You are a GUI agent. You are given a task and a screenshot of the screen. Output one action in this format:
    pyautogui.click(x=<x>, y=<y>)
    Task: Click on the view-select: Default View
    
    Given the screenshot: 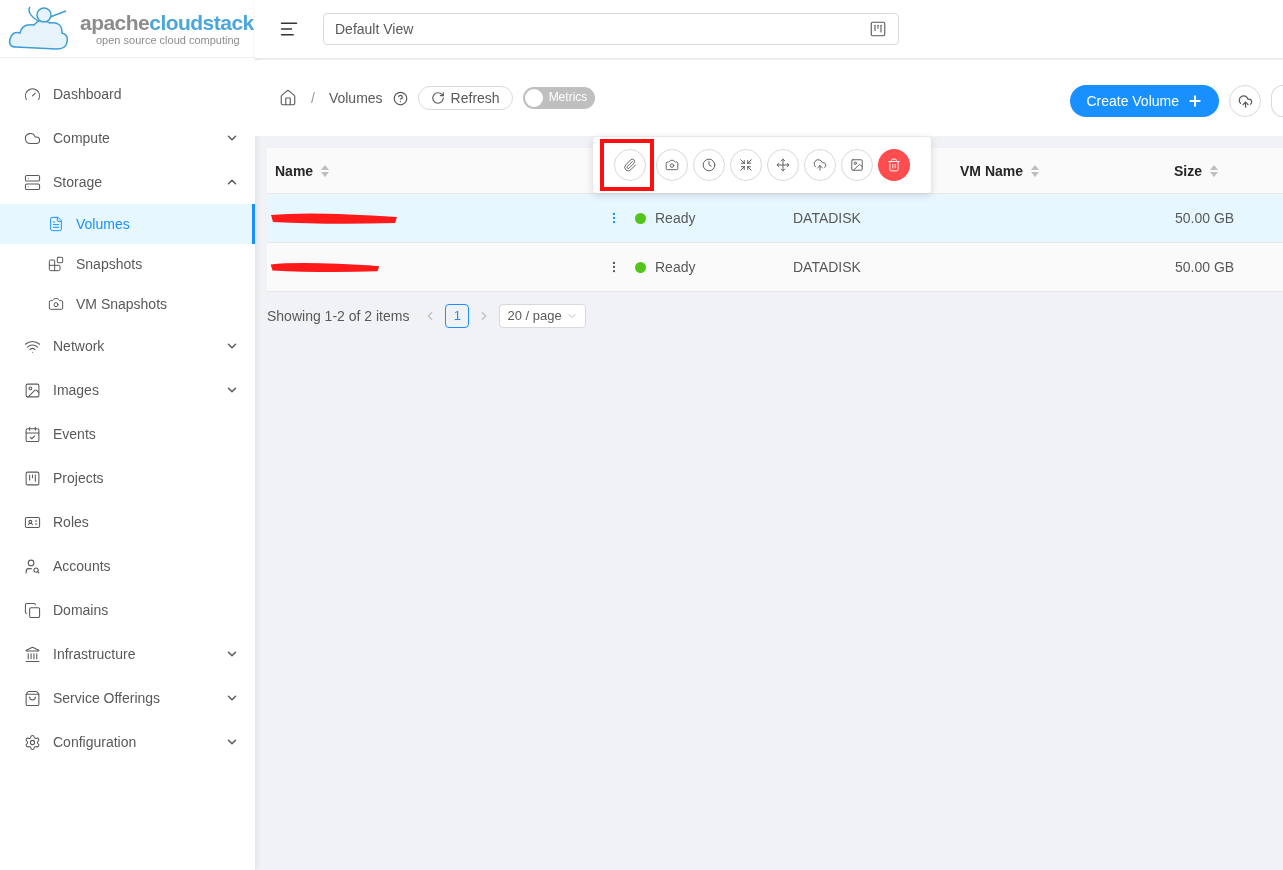 What is the action you would take?
    pyautogui.click(x=611, y=29)
    